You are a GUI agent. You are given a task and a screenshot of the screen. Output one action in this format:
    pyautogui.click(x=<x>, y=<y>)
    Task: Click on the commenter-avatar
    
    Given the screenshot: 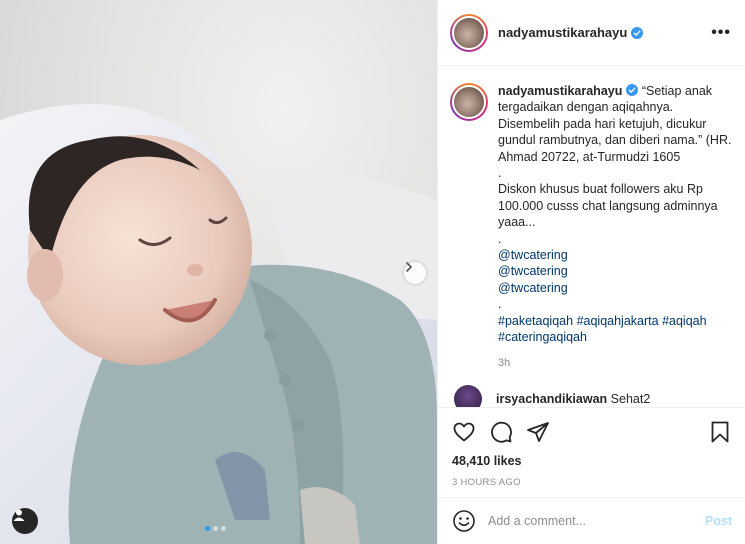 What is the action you would take?
    pyautogui.click(x=468, y=395)
    